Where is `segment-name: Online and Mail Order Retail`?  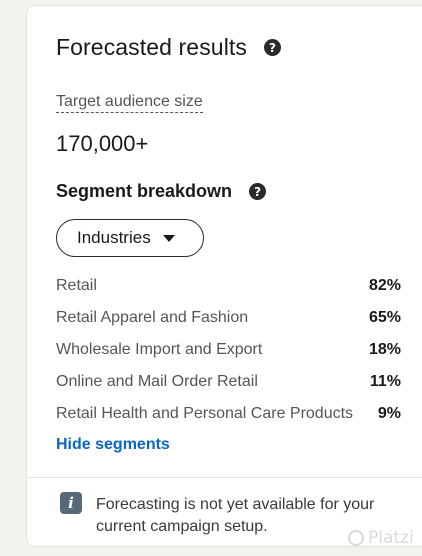
segment-name: Online and Mail Order Retail is located at coordinates (157, 381).